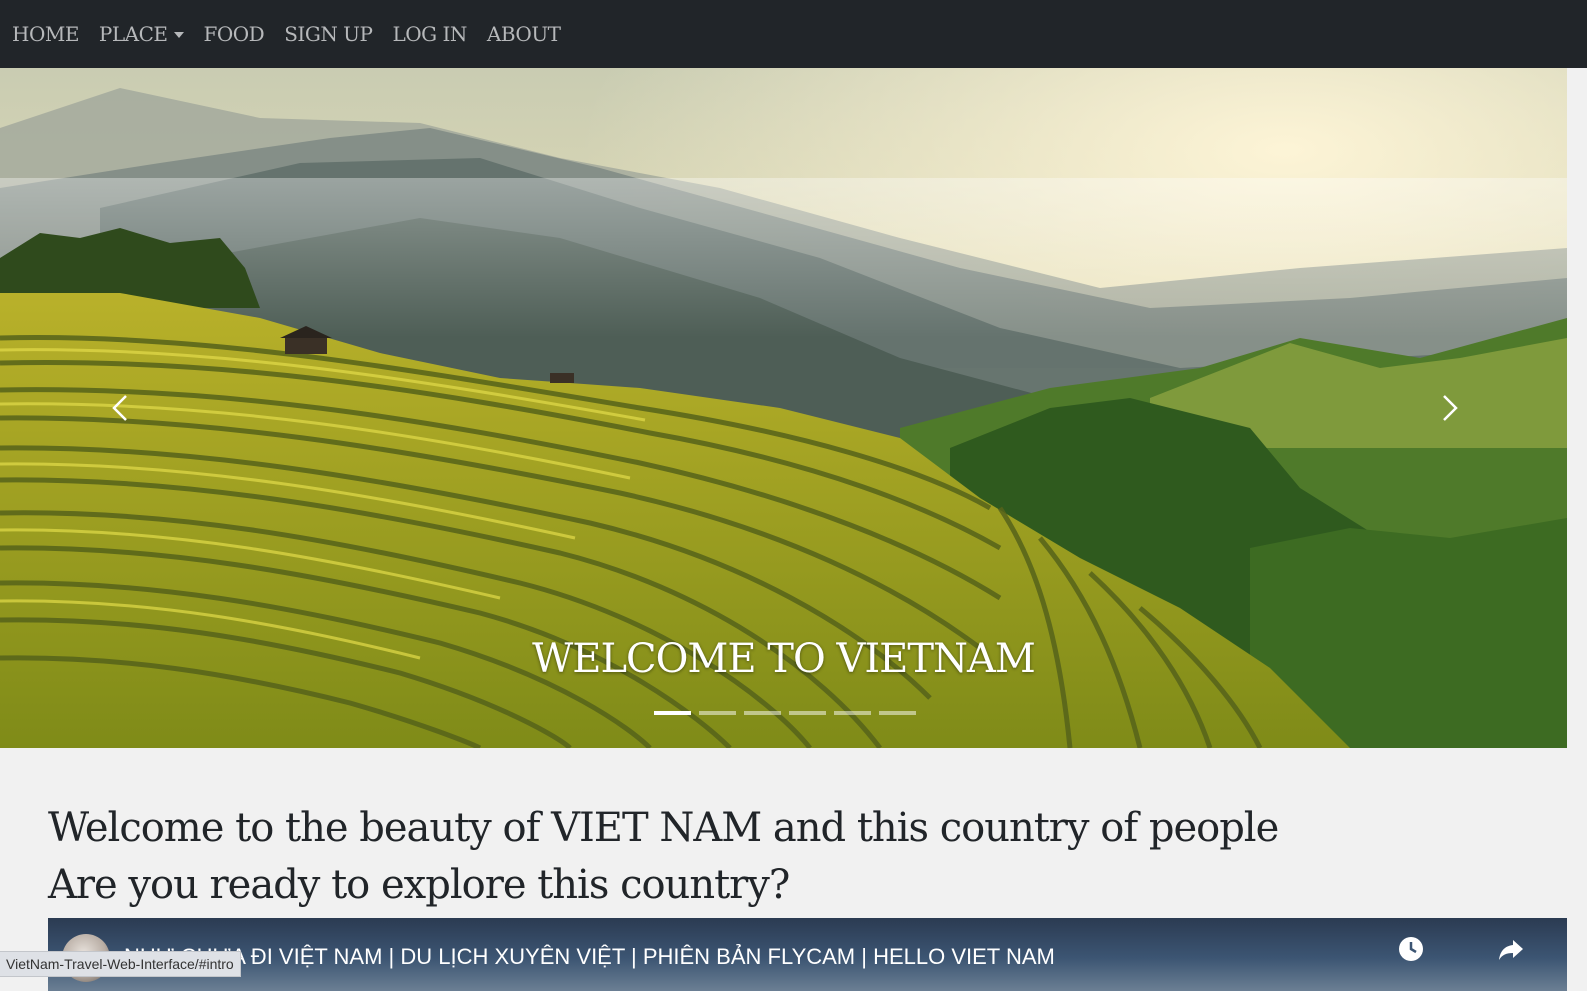 This screenshot has height=991, width=1587. I want to click on nav-place-dropdown: PLACE, so click(141, 34).